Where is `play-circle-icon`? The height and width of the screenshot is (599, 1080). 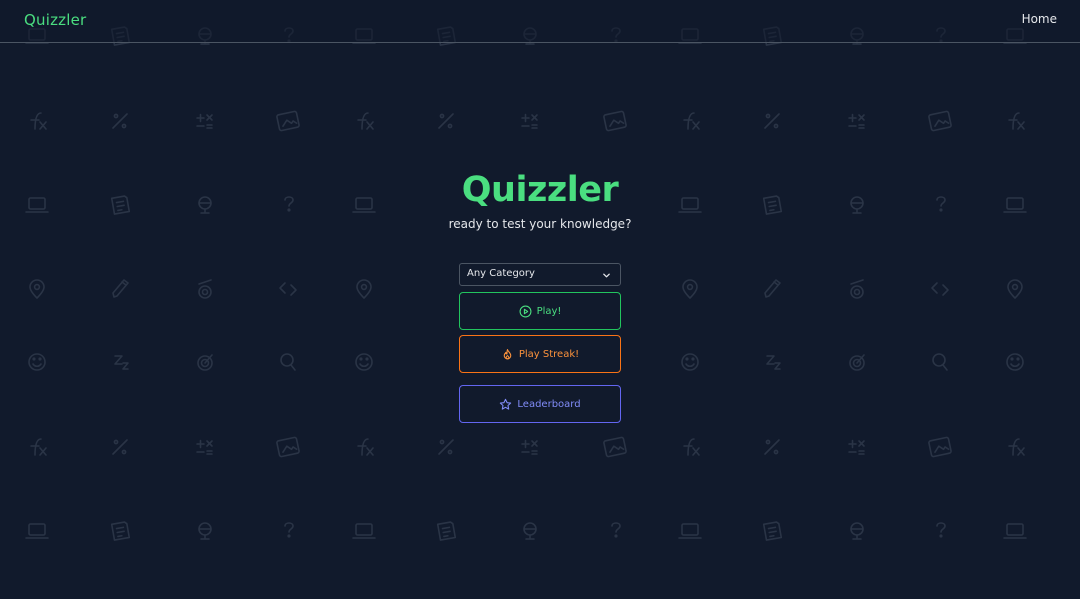
play-circle-icon is located at coordinates (525, 311).